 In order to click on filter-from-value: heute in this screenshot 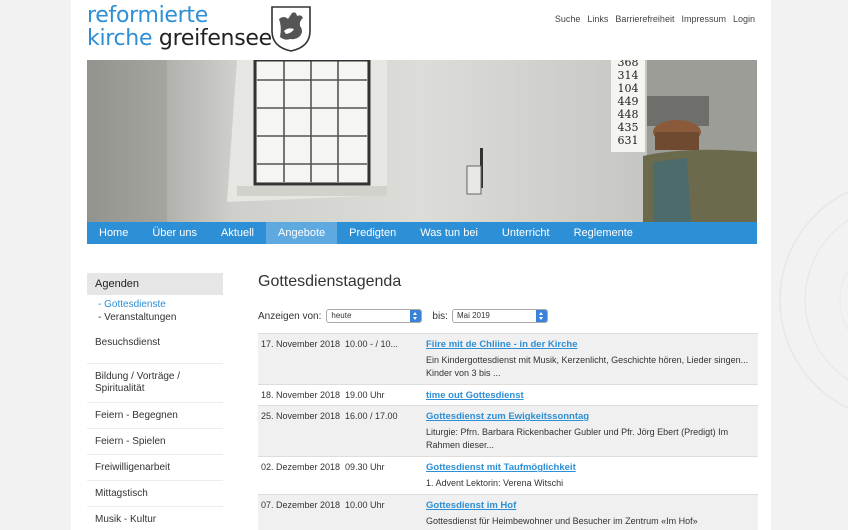, I will do `click(341, 315)`.